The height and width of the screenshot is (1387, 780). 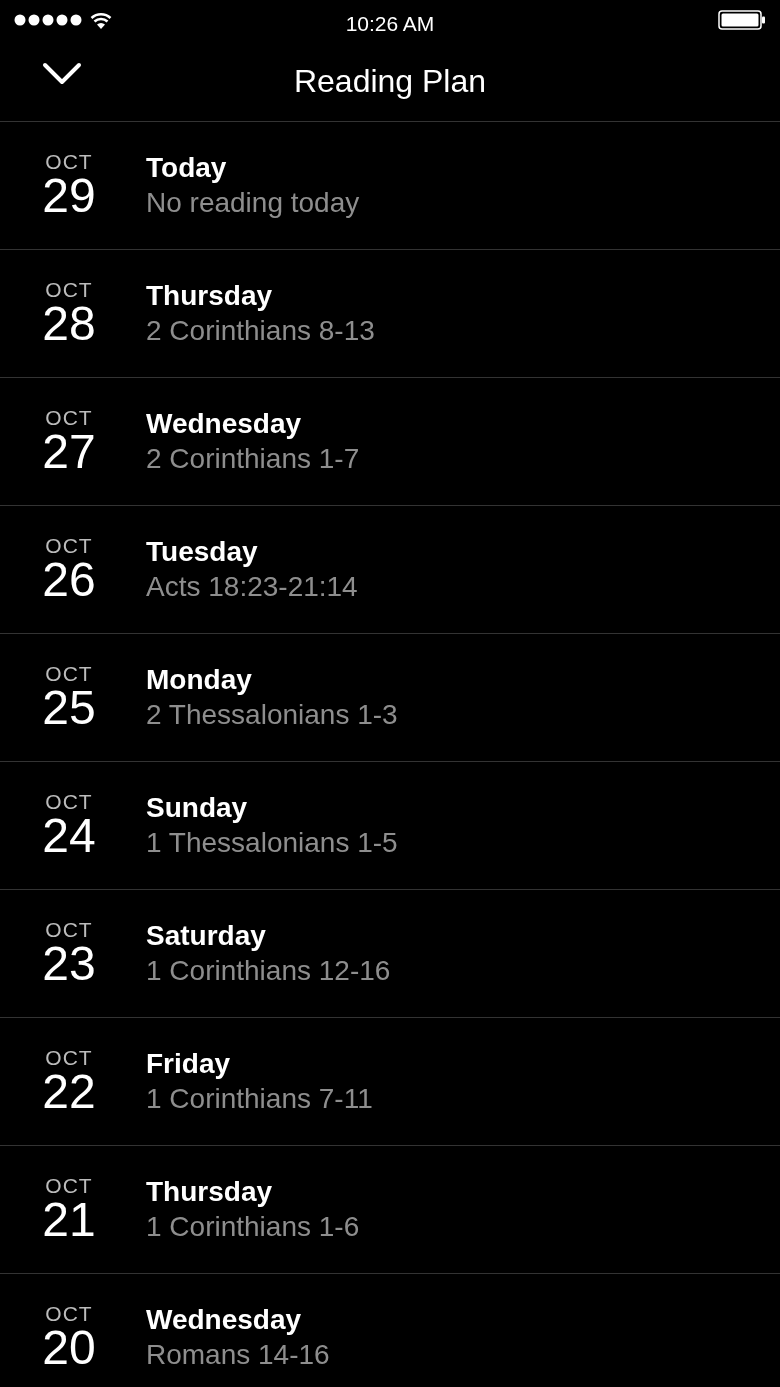 I want to click on day-title: Sunday, so click(x=197, y=808).